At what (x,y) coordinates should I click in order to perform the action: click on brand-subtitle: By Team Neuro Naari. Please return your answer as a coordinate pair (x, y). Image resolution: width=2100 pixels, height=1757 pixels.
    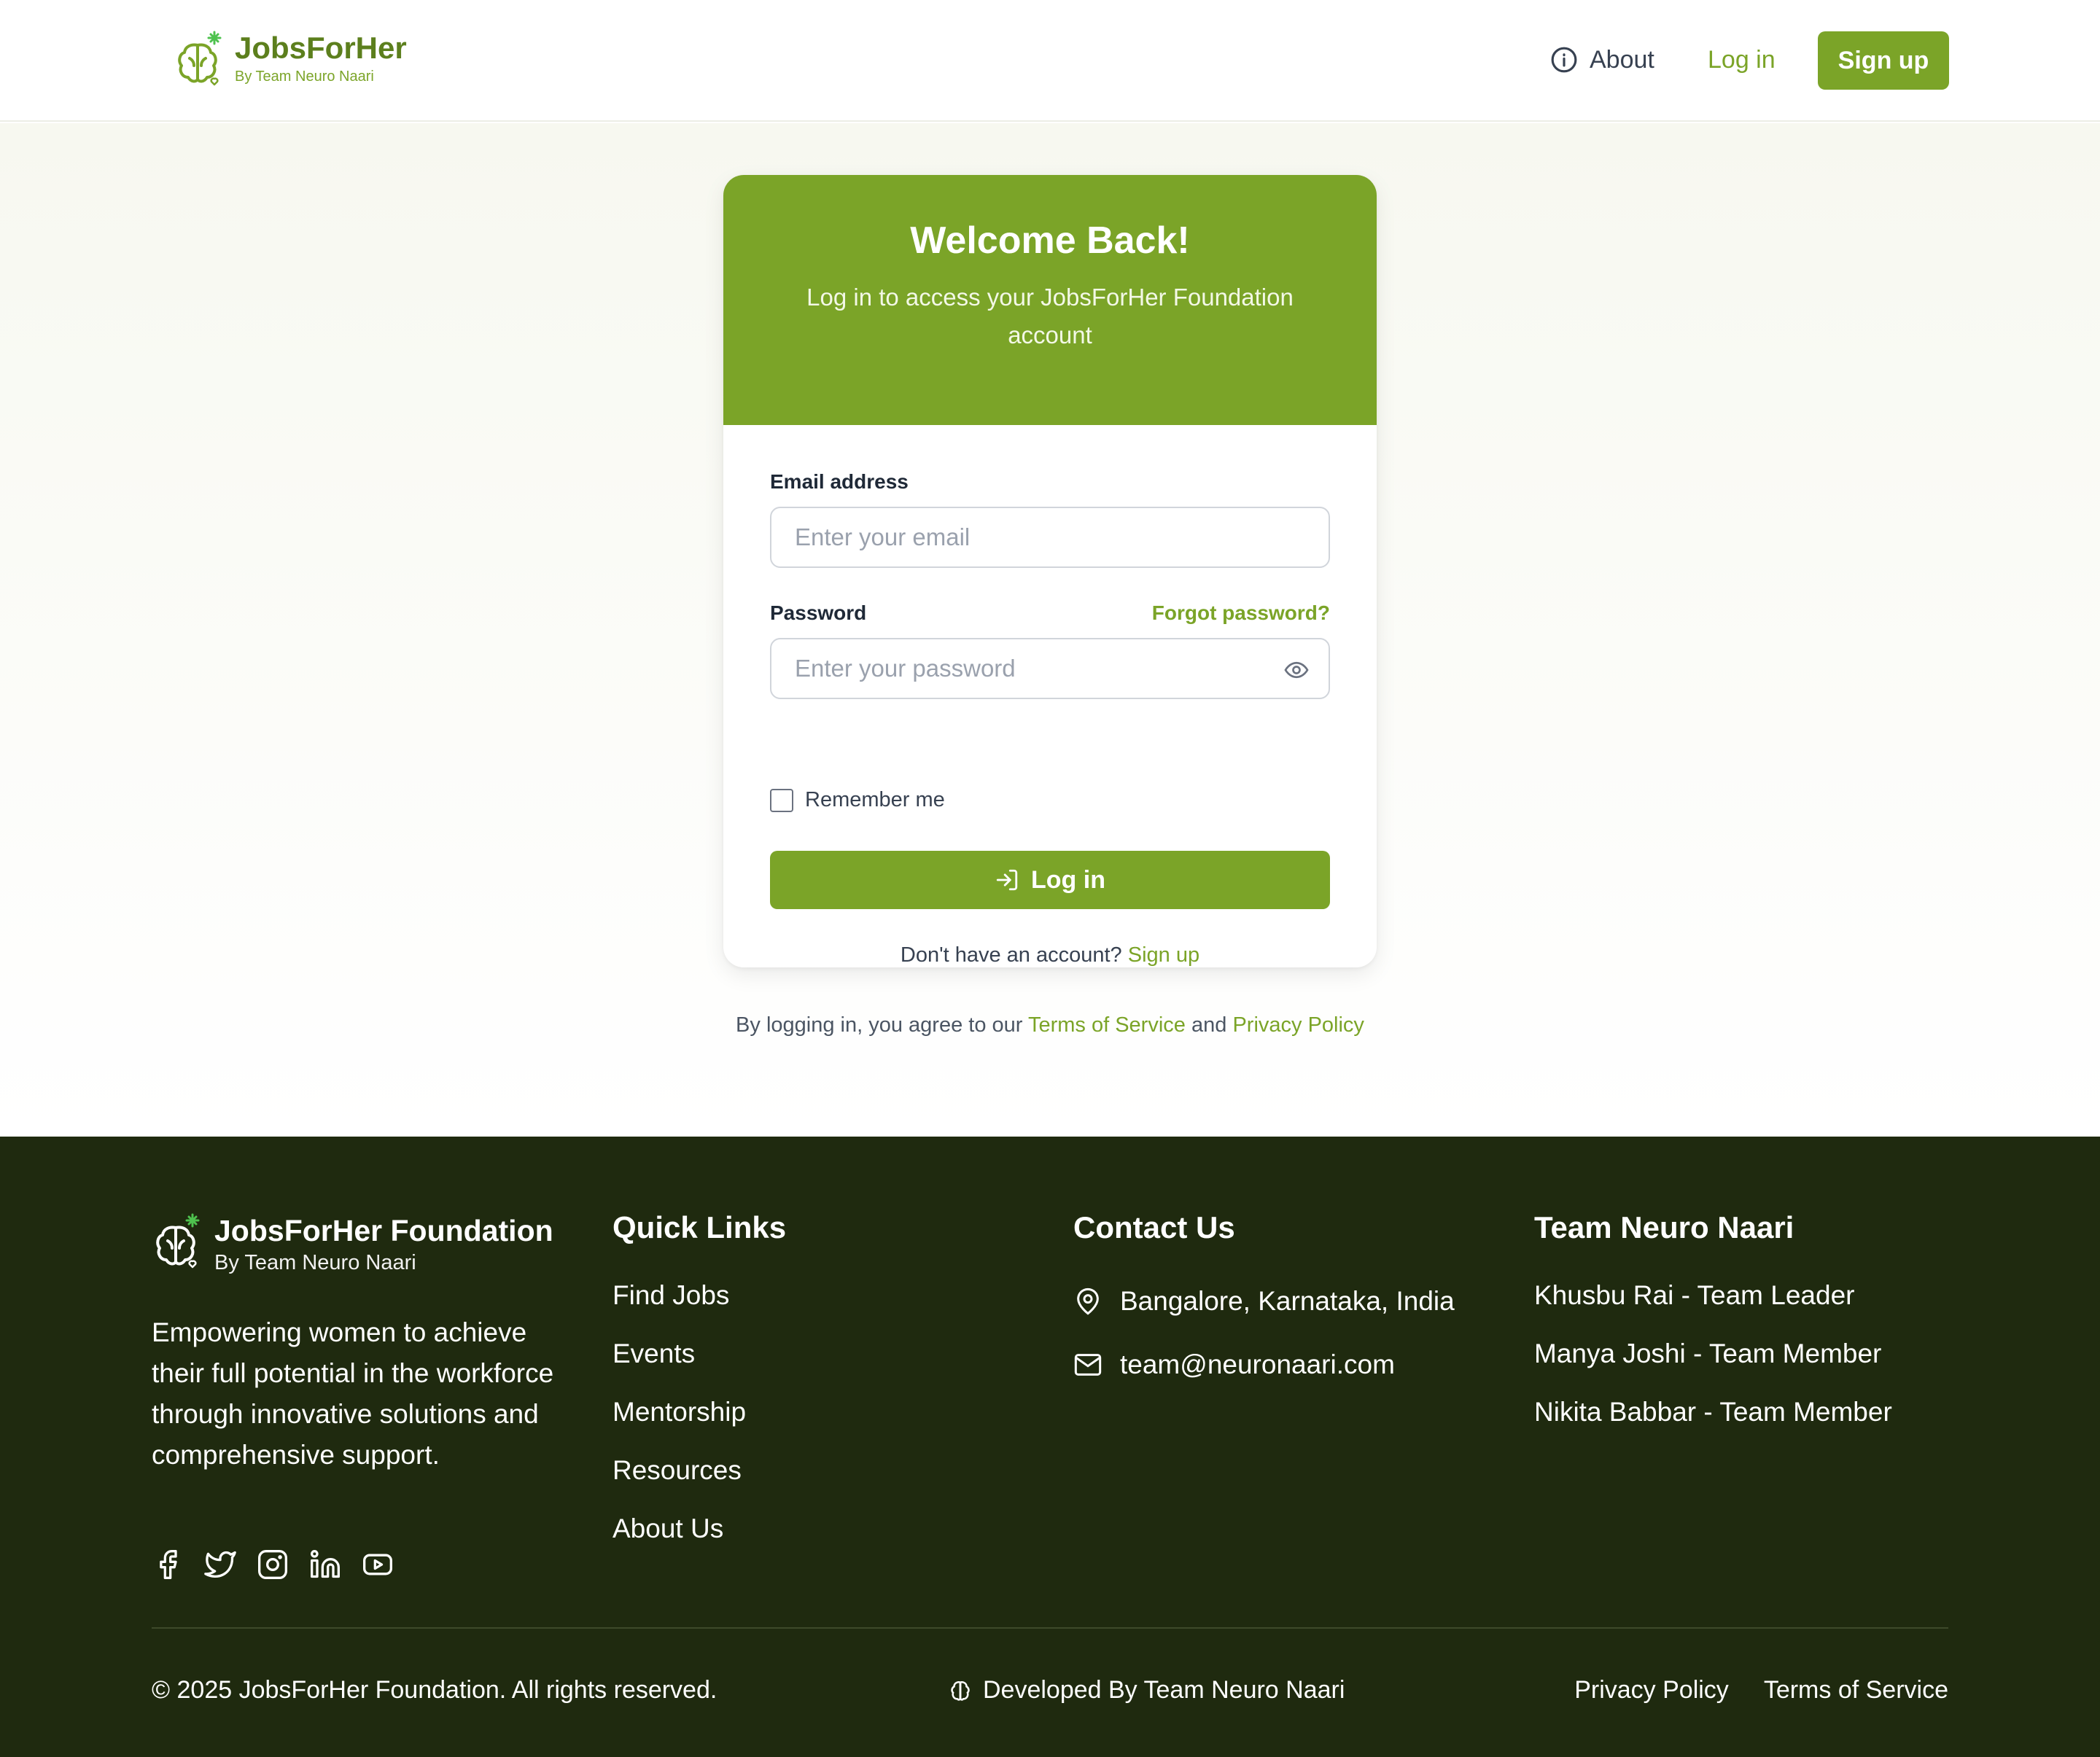
    Looking at the image, I should click on (304, 77).